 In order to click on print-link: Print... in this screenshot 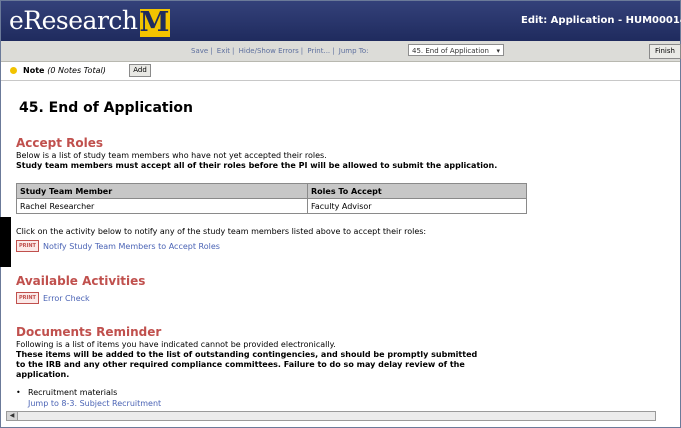, I will do `click(318, 51)`.